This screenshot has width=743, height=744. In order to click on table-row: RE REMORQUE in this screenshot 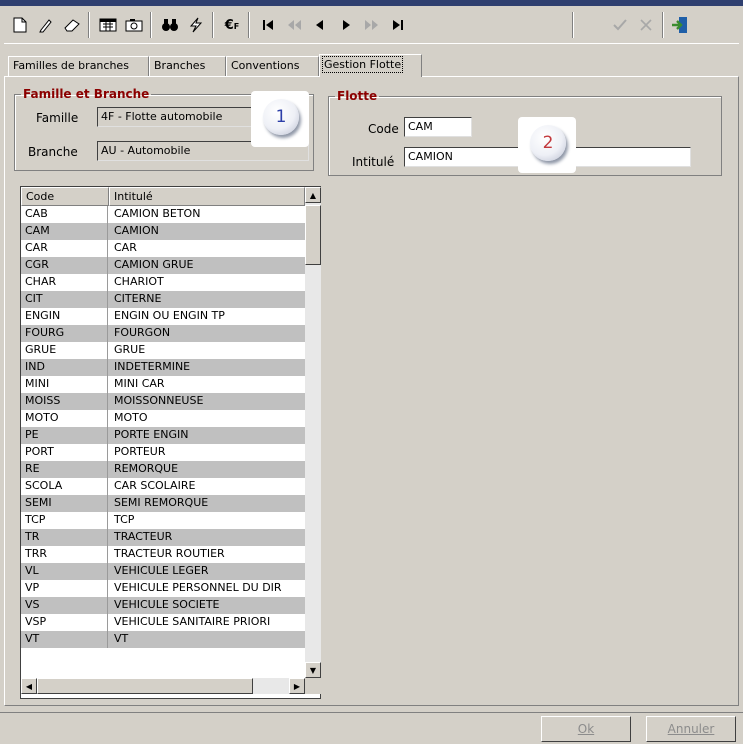, I will do `click(163, 469)`.